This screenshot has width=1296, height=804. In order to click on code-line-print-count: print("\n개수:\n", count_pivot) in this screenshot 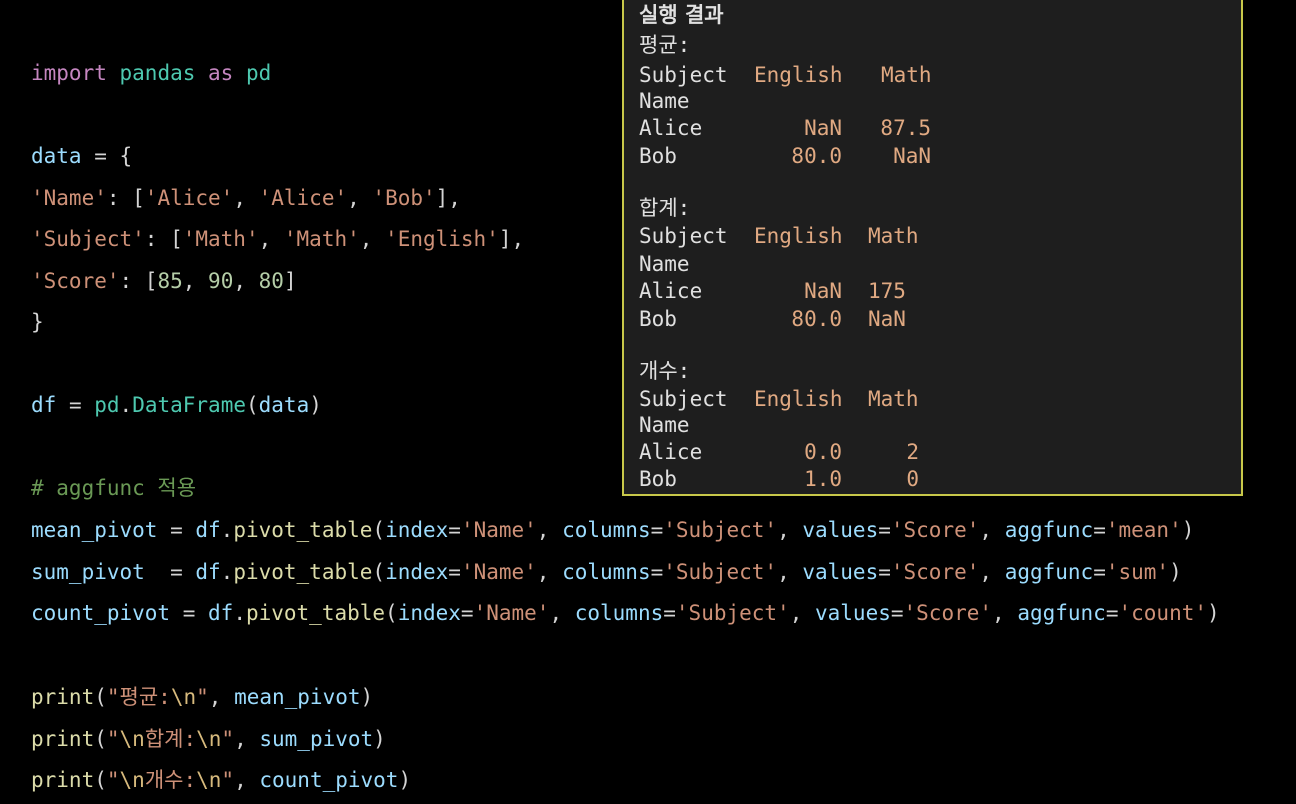, I will do `click(221, 780)`.